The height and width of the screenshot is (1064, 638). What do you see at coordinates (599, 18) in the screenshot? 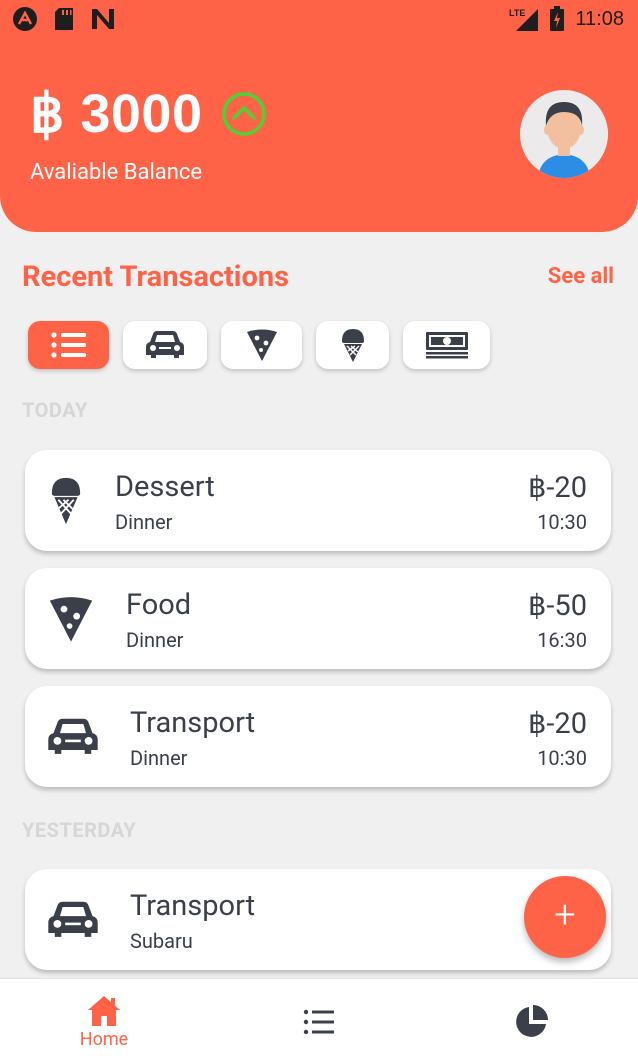
I see `status-time: 11:08` at bounding box center [599, 18].